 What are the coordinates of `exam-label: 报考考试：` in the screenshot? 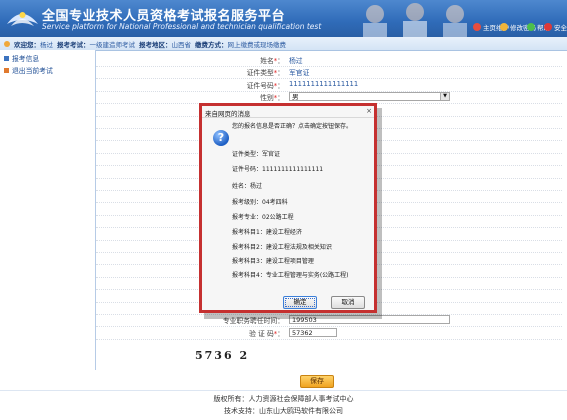 It's located at (73, 45).